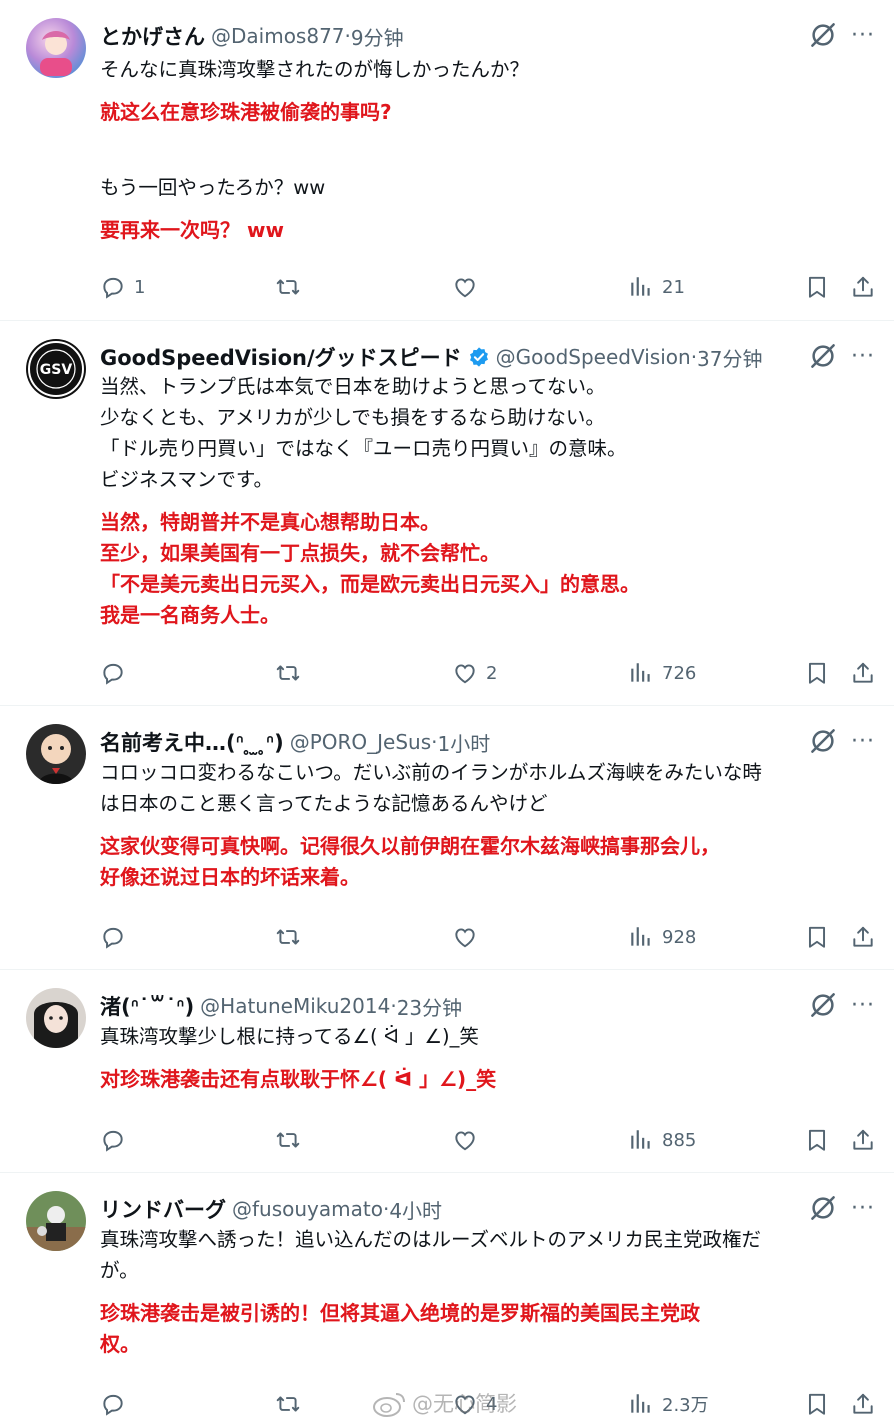 Image resolution: width=894 pixels, height=1423 pixels. What do you see at coordinates (415, 1209) in the screenshot?
I see `timestamp: 4小时` at bounding box center [415, 1209].